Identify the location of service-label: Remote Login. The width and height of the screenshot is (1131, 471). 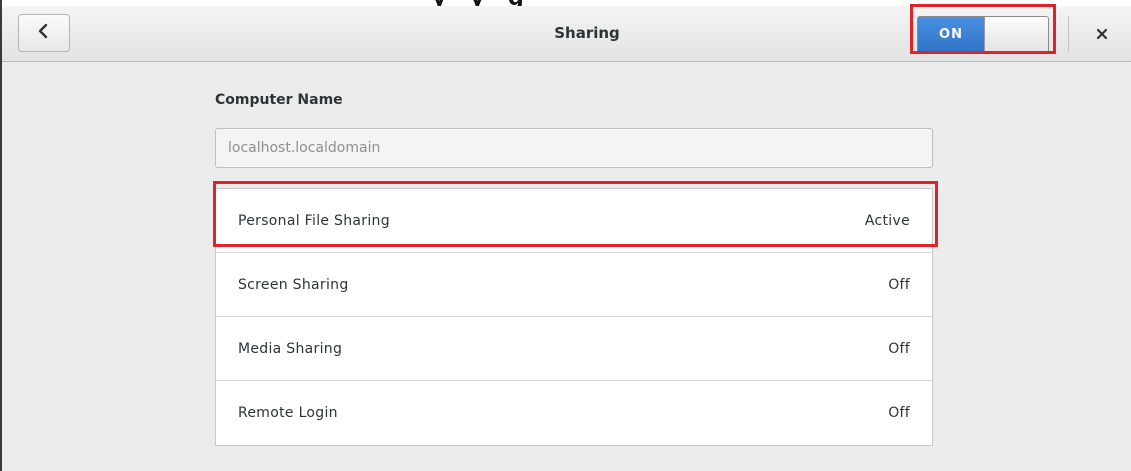
(288, 413).